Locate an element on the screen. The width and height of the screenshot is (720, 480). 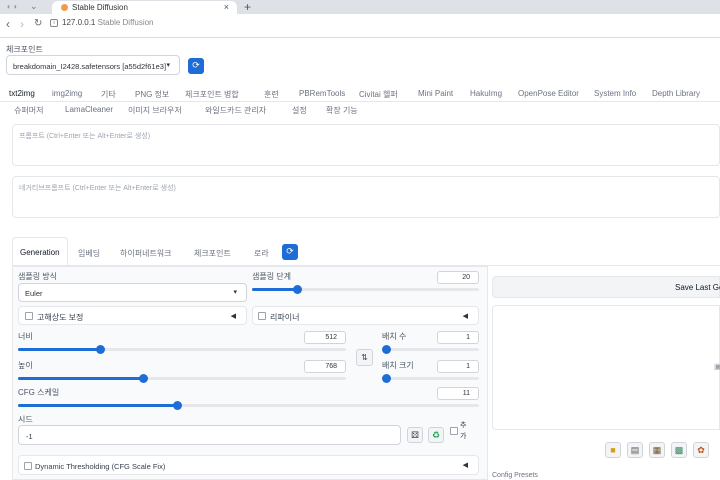
tab-이미지-브라우저: 이미지 브라우저 is located at coordinates (155, 110).